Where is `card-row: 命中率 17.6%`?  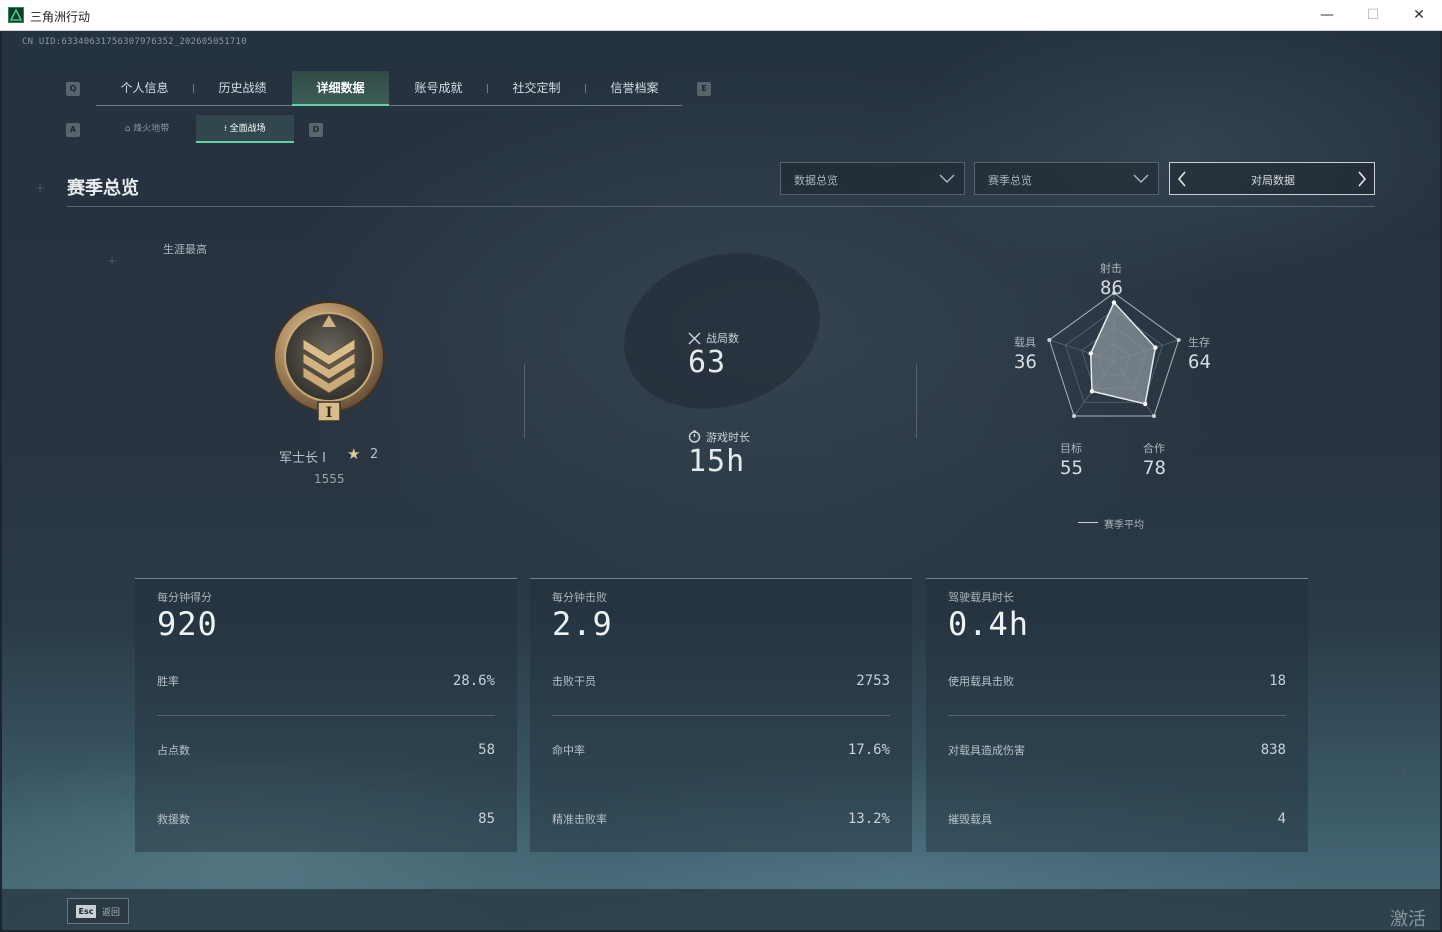 card-row: 命中率 17.6% is located at coordinates (721, 752).